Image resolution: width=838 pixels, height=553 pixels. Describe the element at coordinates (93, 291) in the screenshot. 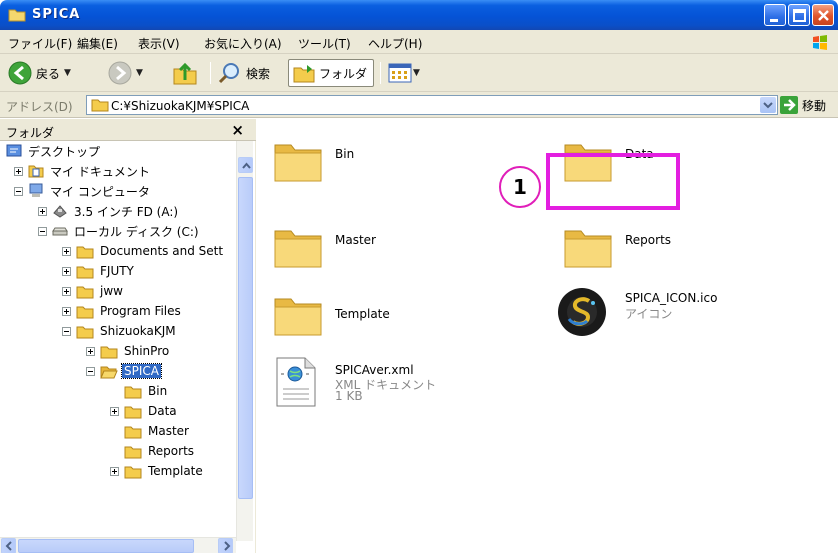

I see `tree-item-jww: jww` at that location.